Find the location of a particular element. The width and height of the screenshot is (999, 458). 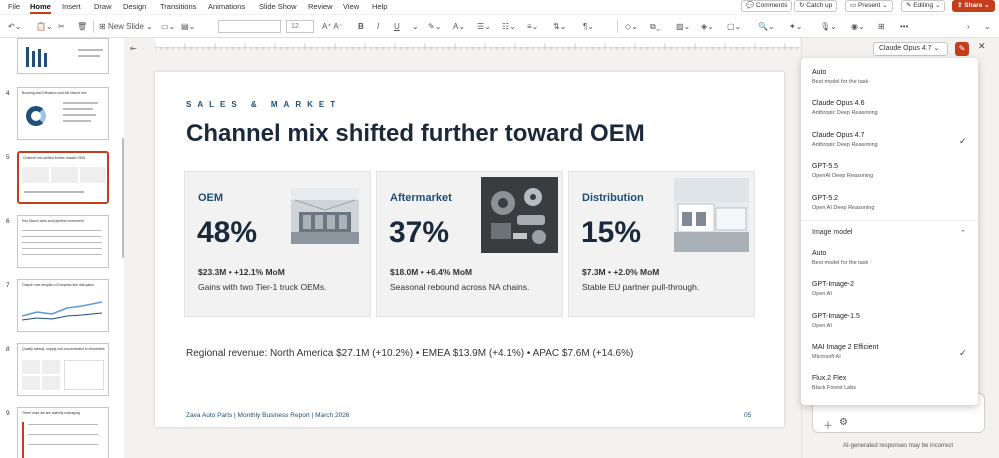

font-family-select is located at coordinates (249, 26).